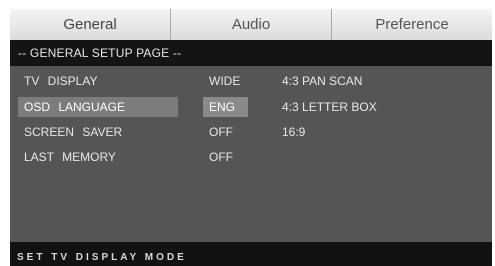 The height and width of the screenshot is (266, 495). I want to click on setting-row-tv-display: TV DISPLAY WIDE 4:3 PAN SCAN, so click(251, 81).